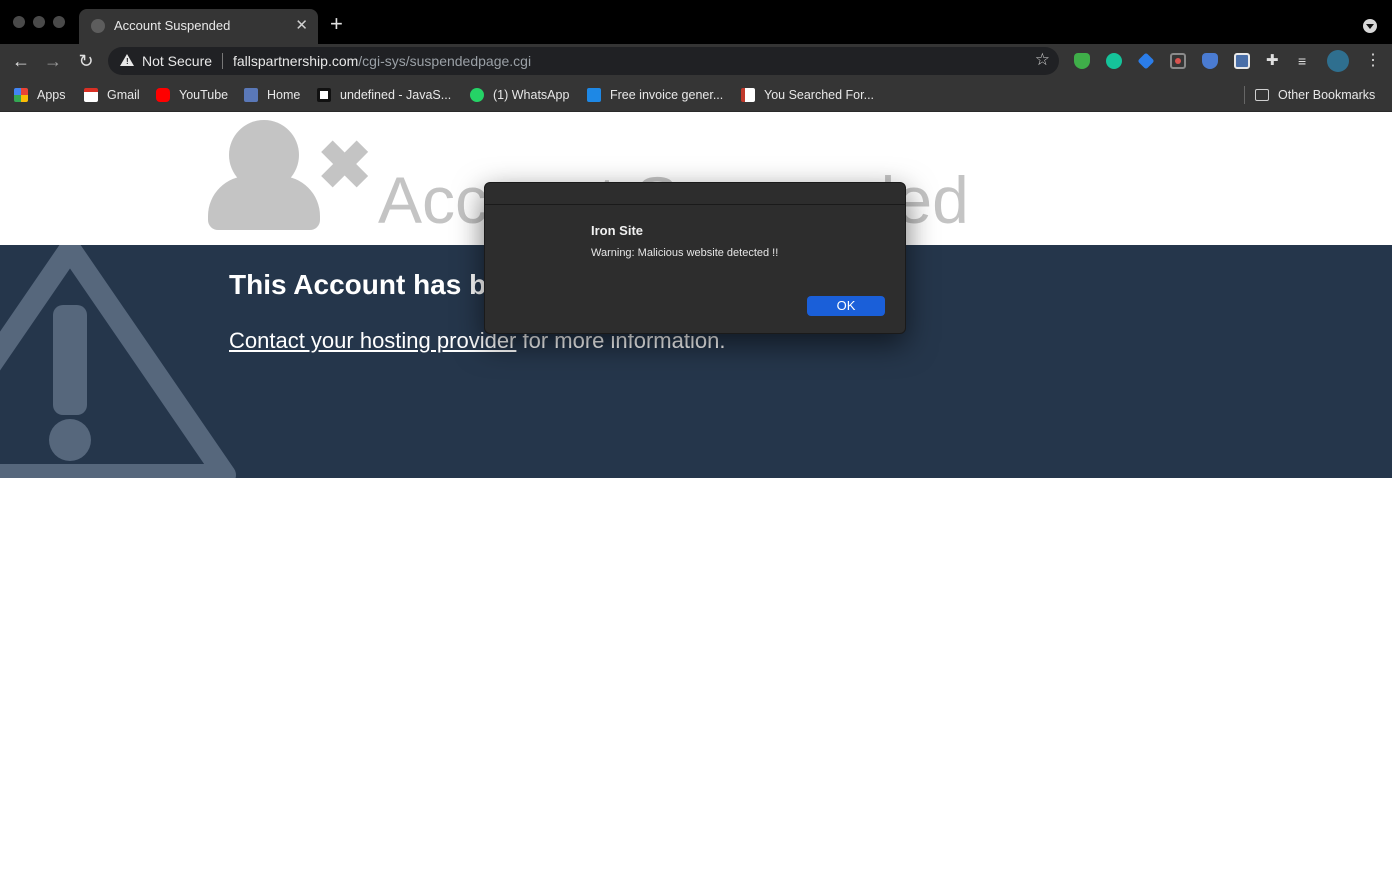 This screenshot has width=1392, height=878. What do you see at coordinates (163, 95) in the screenshot?
I see `youtube-icon` at bounding box center [163, 95].